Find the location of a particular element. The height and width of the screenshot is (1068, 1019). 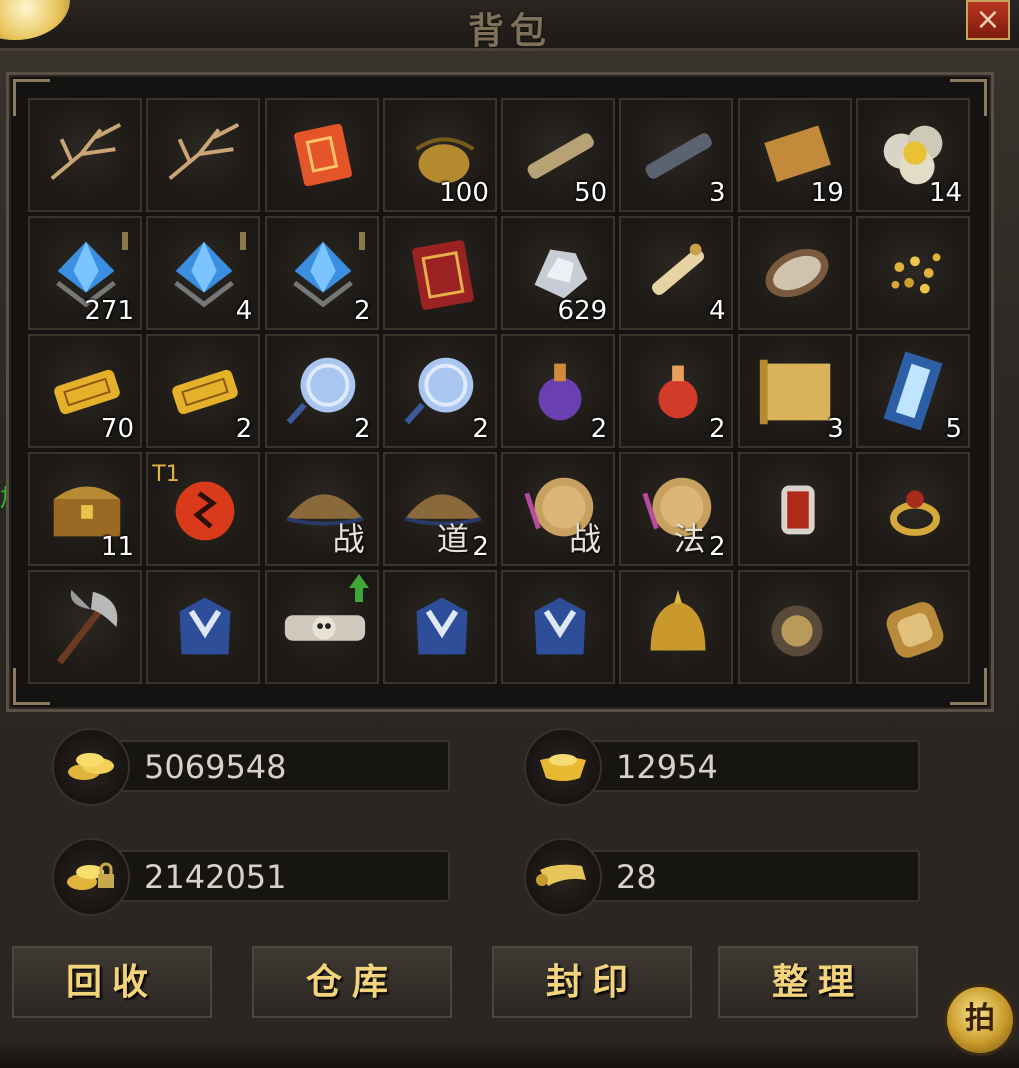

item-count: 50 is located at coordinates (591, 193).